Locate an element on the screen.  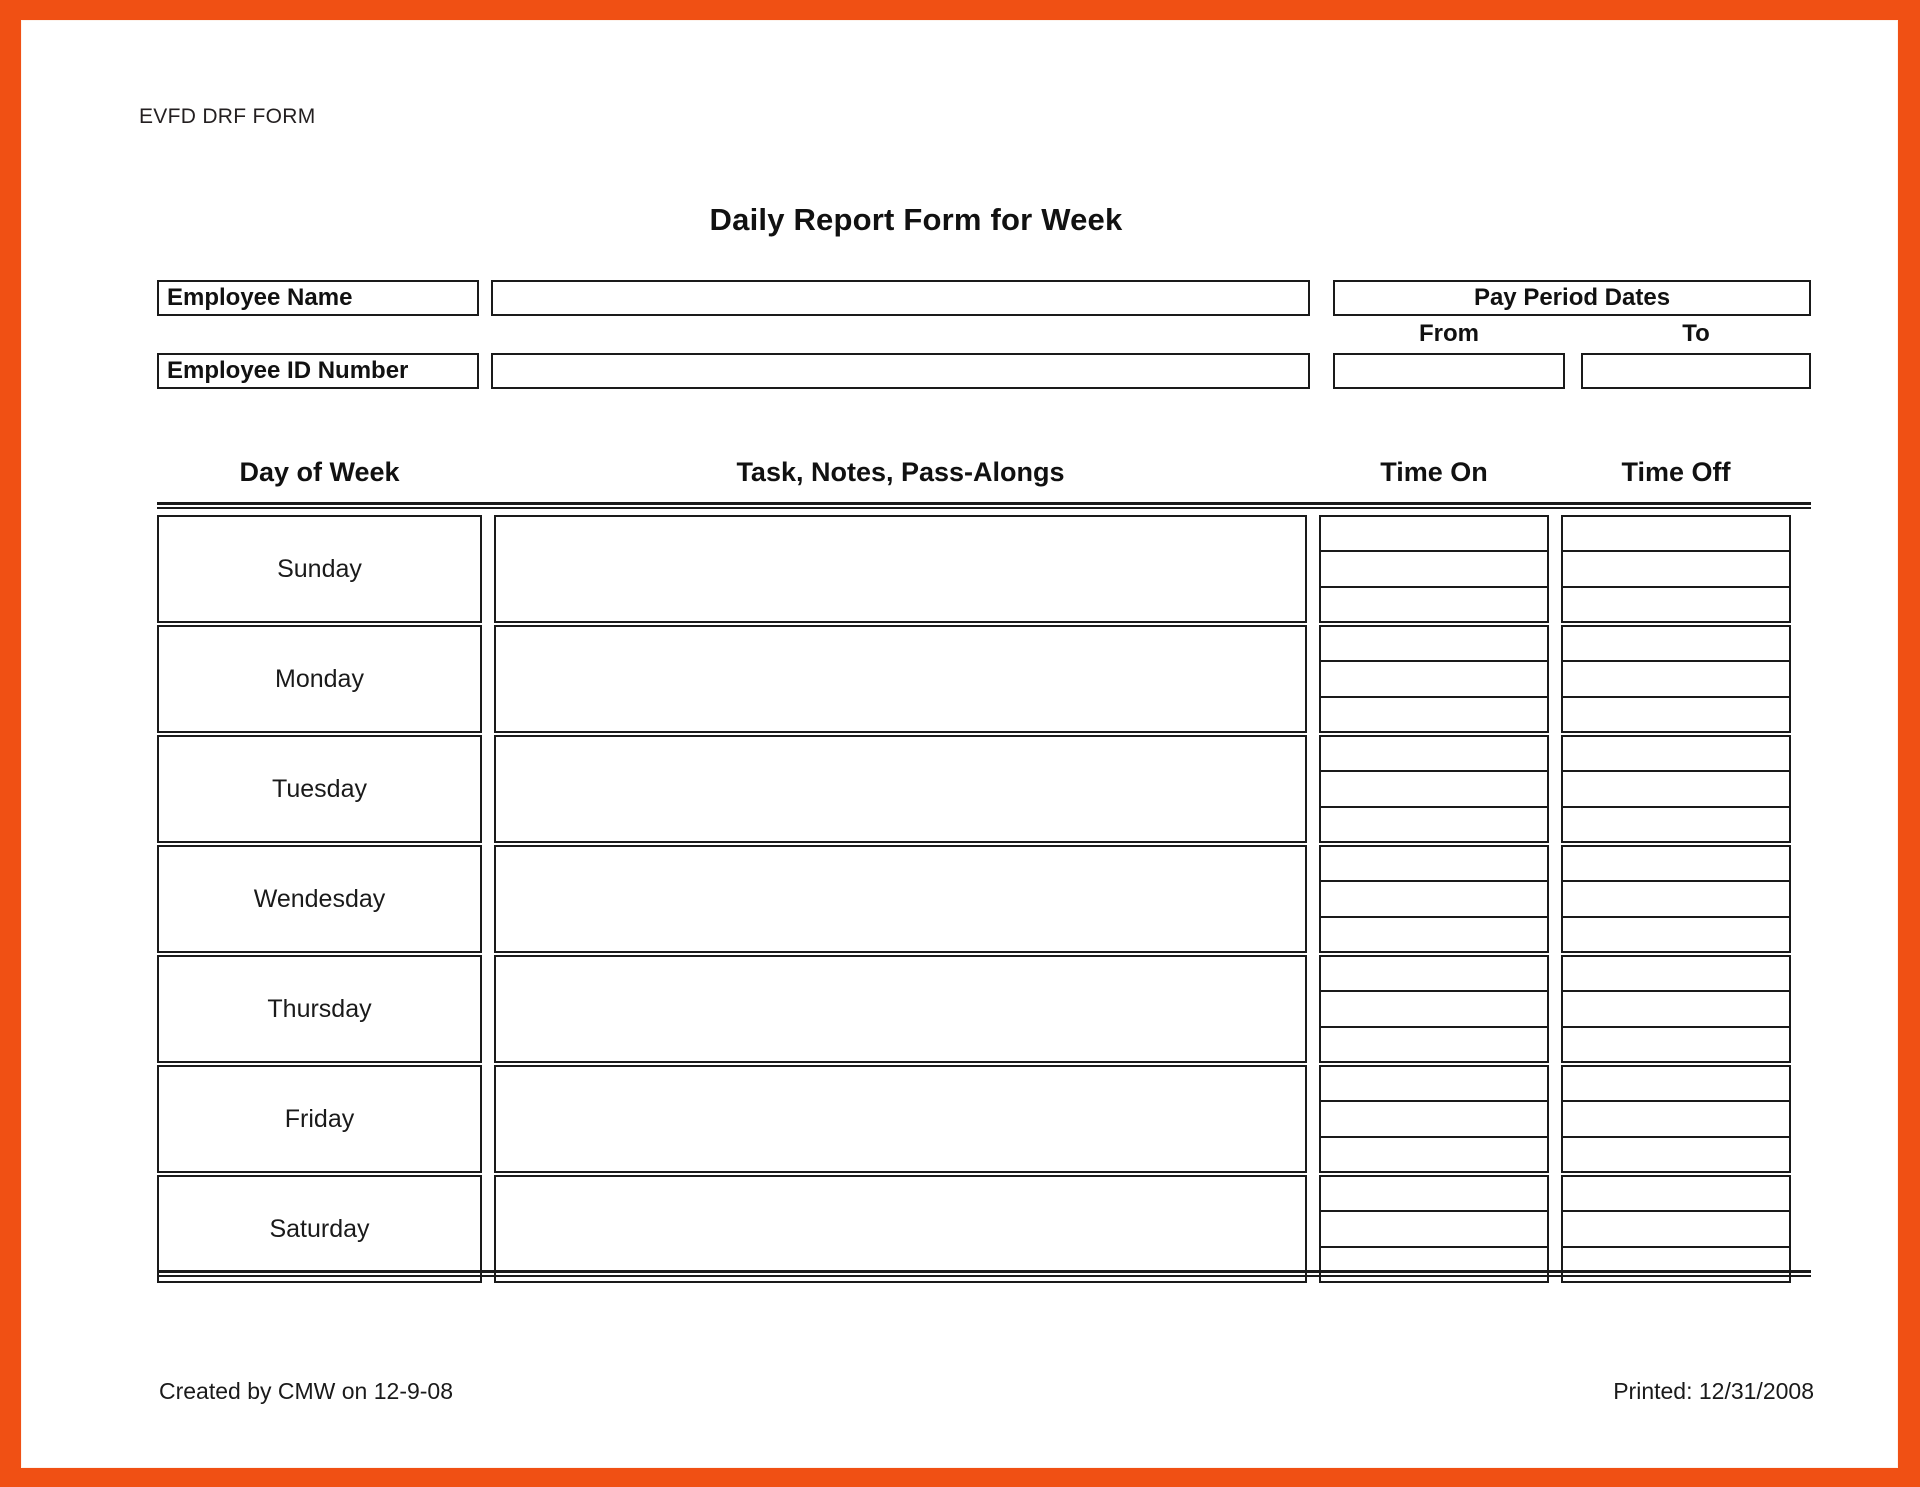
day-of-week-label: Tuesday is located at coordinates (319, 788).